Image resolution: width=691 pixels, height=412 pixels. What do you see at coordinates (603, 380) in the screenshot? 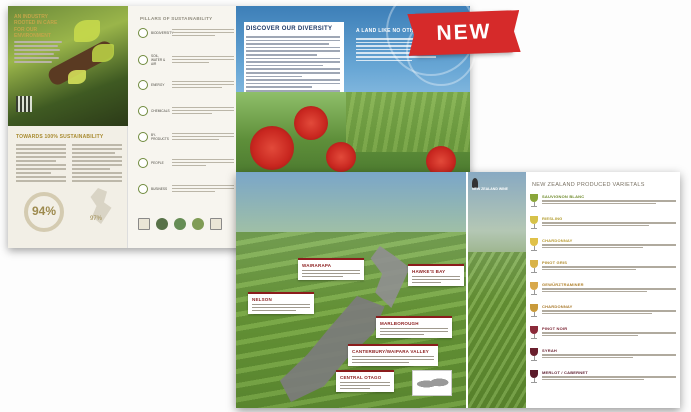
I see `varietal-item: MERLOT / CABERNET` at bounding box center [603, 380].